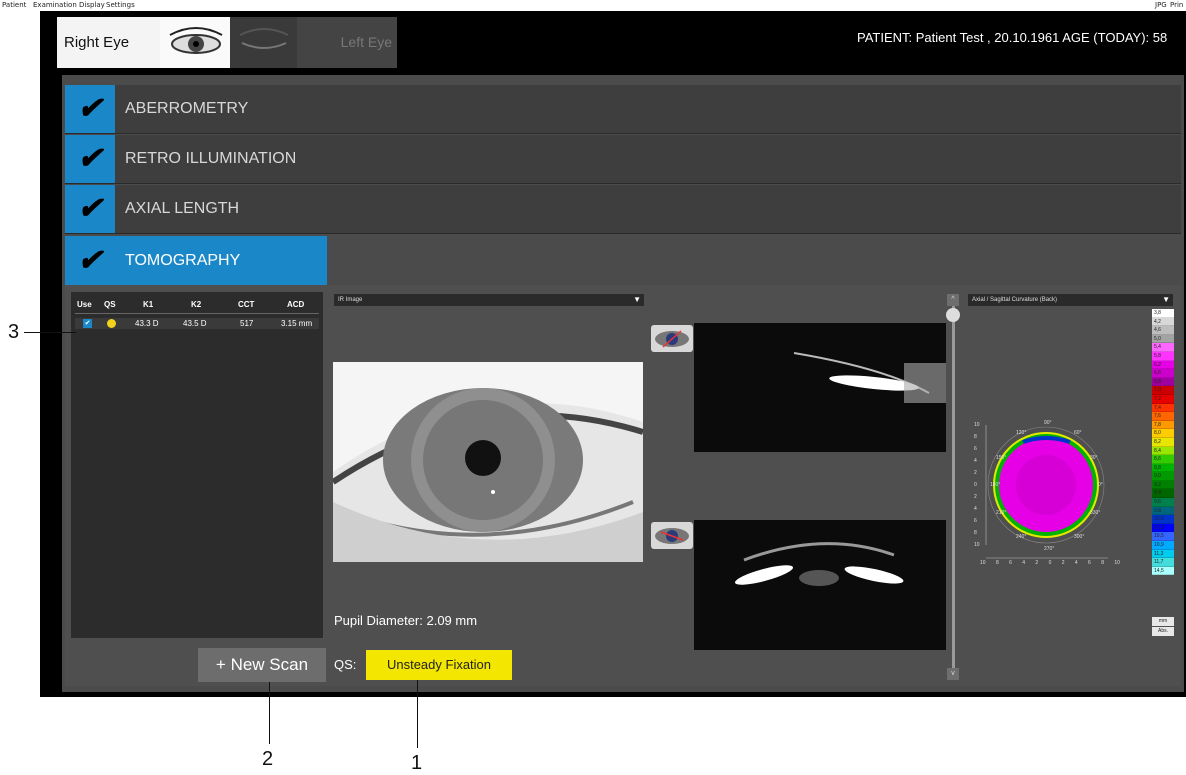 This screenshot has width=1186, height=775. Describe the element at coordinates (1161, 5) in the screenshot. I see `menu-jpg: JPG` at that location.